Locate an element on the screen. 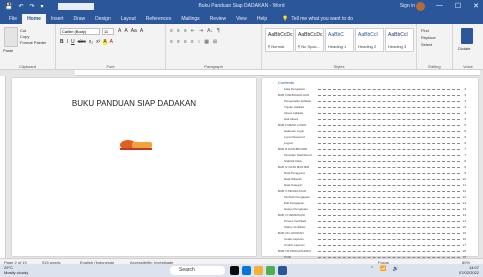  bullets-button: ≡ is located at coordinates (171, 31).